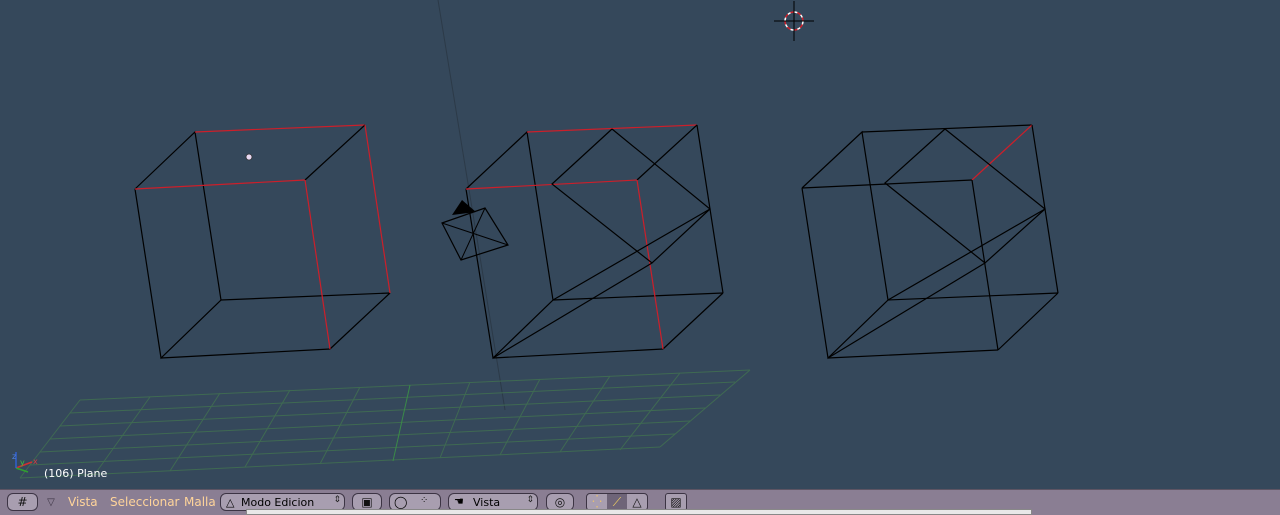  I want to click on vertex-select-icon: ⁛, so click(597, 502).